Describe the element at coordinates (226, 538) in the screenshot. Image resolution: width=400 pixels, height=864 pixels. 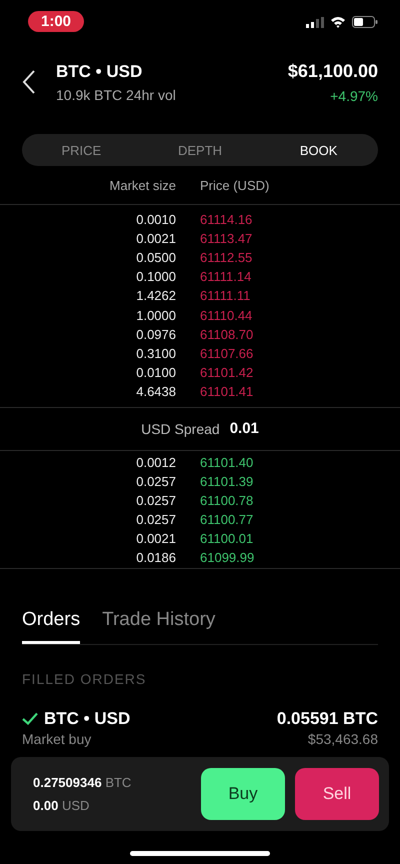
I see `bid-price: 61100.01` at that location.